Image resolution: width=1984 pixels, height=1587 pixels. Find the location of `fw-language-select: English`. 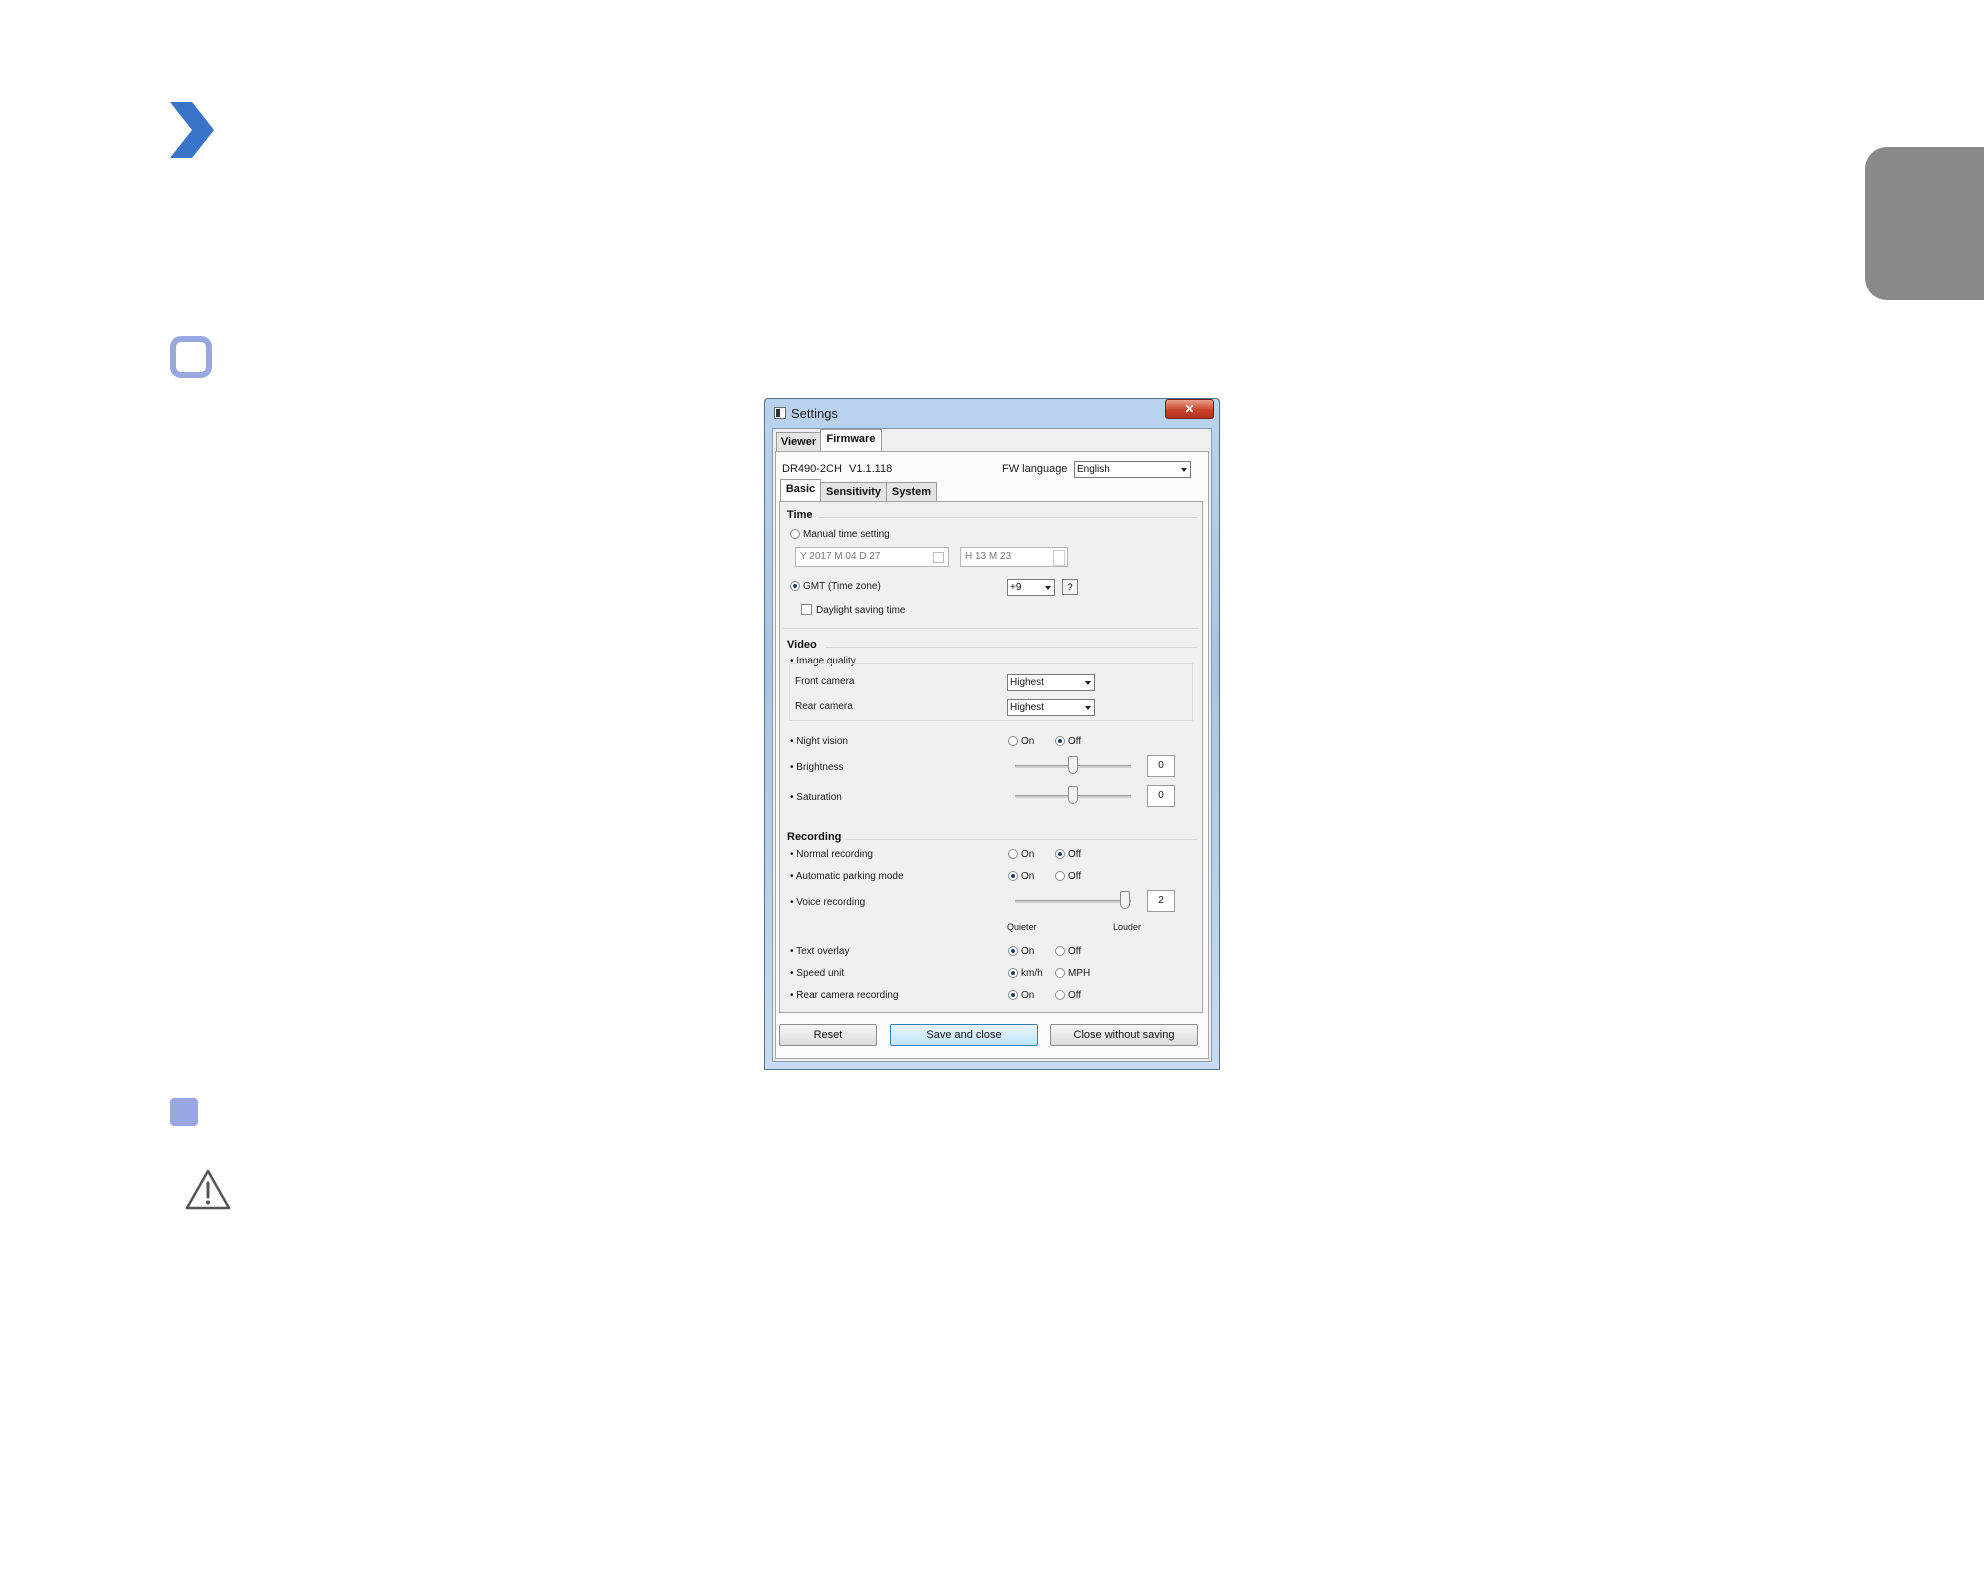

fw-language-select: English is located at coordinates (1132, 469).